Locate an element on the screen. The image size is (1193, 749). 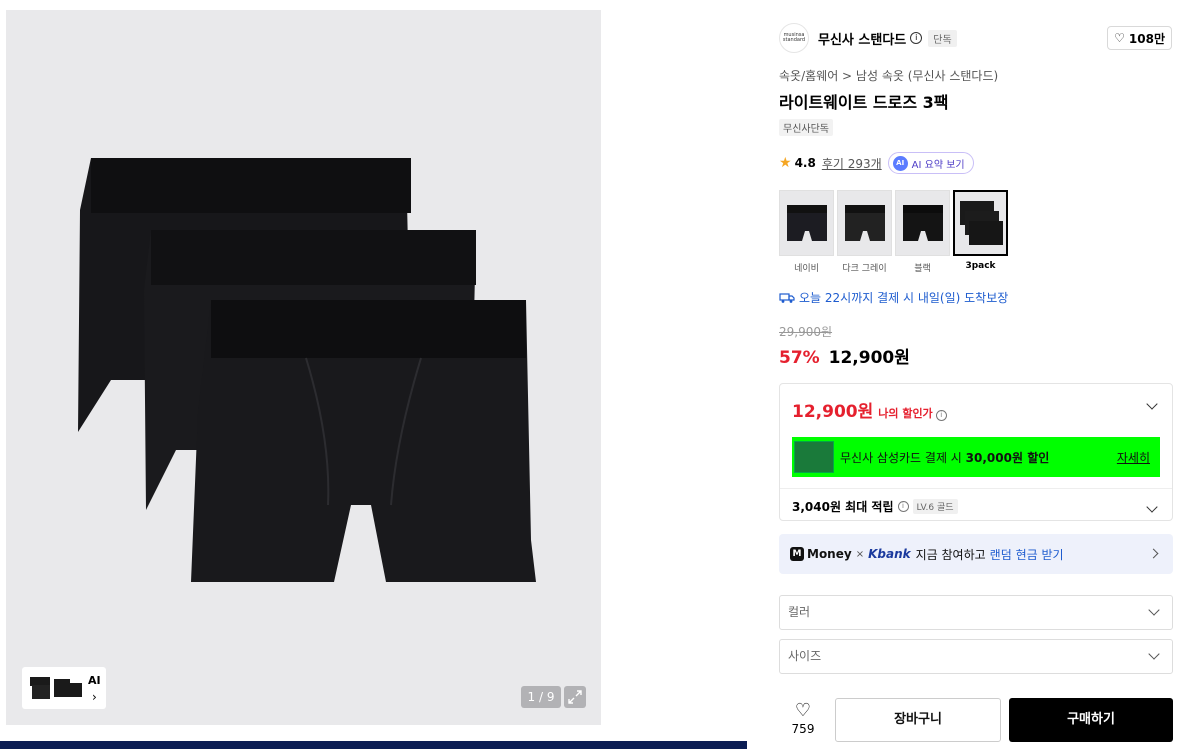
exclusive-tag: 무신사단독 is located at coordinates (806, 127).